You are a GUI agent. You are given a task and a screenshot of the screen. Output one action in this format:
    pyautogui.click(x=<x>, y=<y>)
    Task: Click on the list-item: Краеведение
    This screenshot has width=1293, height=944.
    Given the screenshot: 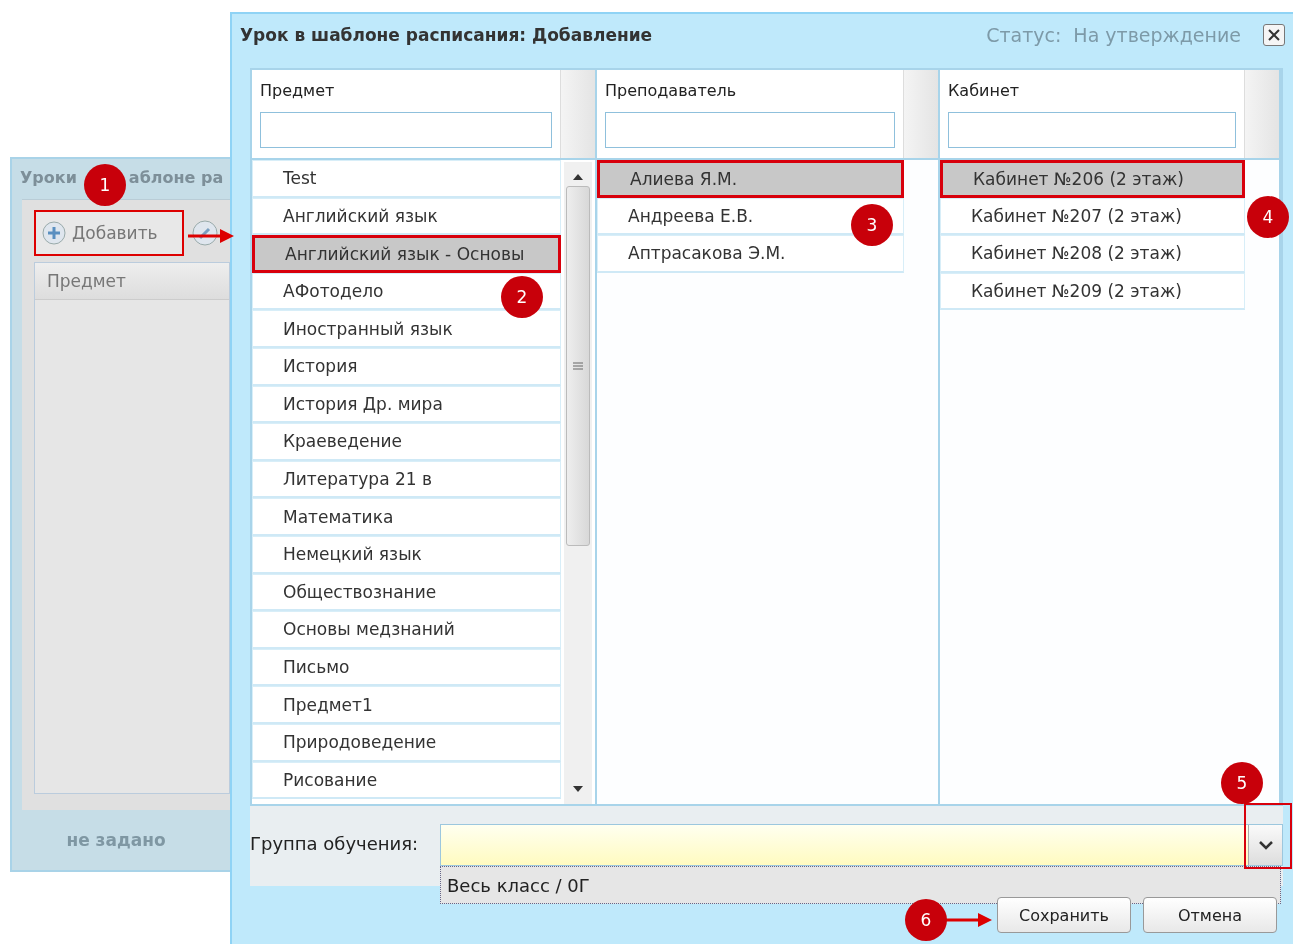 What is the action you would take?
    pyautogui.click(x=406, y=442)
    